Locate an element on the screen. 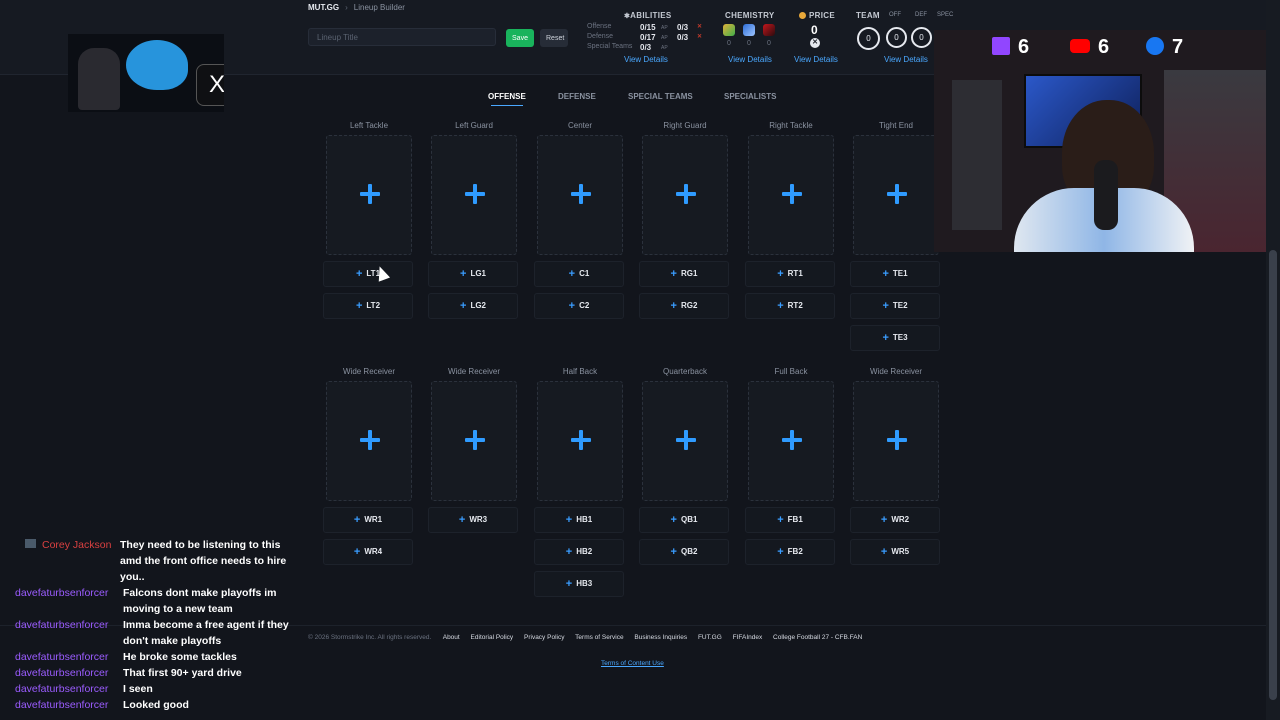 The image size is (1280, 720). depth-slot-button: + TE2 is located at coordinates (895, 306).